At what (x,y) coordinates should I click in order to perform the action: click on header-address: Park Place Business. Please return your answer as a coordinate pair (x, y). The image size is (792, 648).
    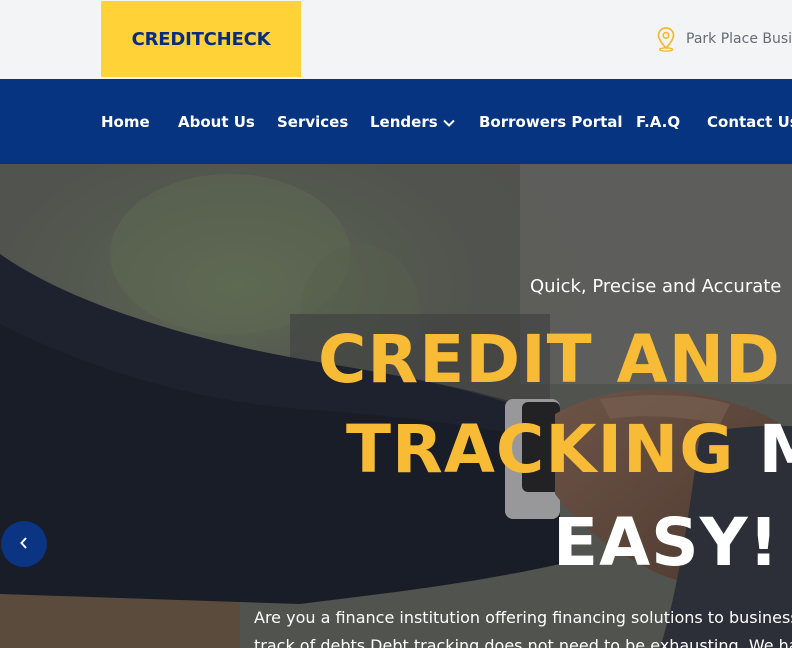
    Looking at the image, I should click on (723, 39).